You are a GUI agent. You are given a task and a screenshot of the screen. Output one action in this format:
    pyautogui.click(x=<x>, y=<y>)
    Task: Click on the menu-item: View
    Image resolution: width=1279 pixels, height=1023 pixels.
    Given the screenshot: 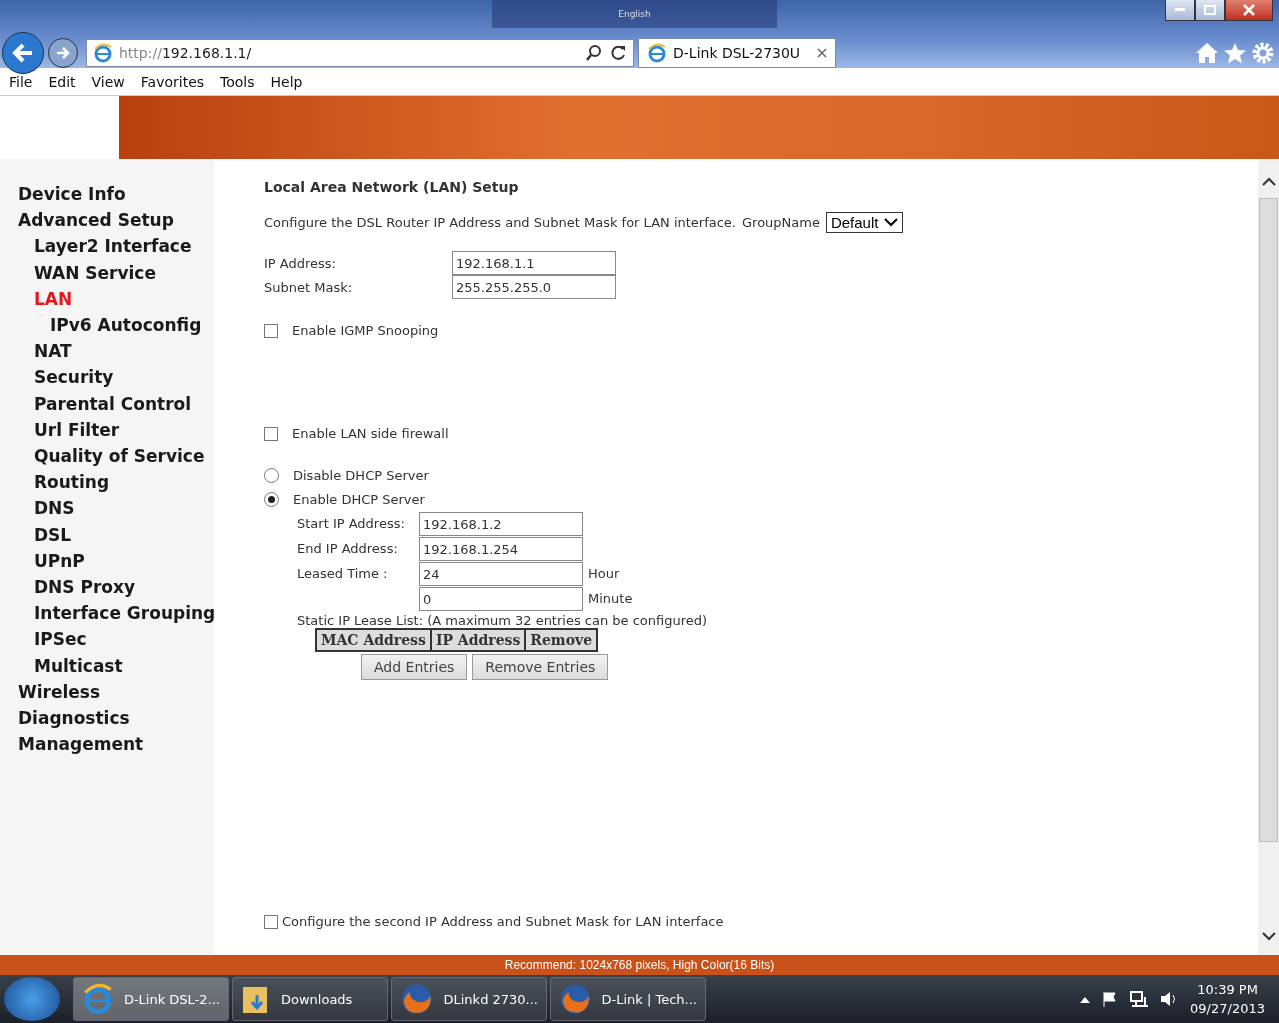 What is the action you would take?
    pyautogui.click(x=107, y=81)
    